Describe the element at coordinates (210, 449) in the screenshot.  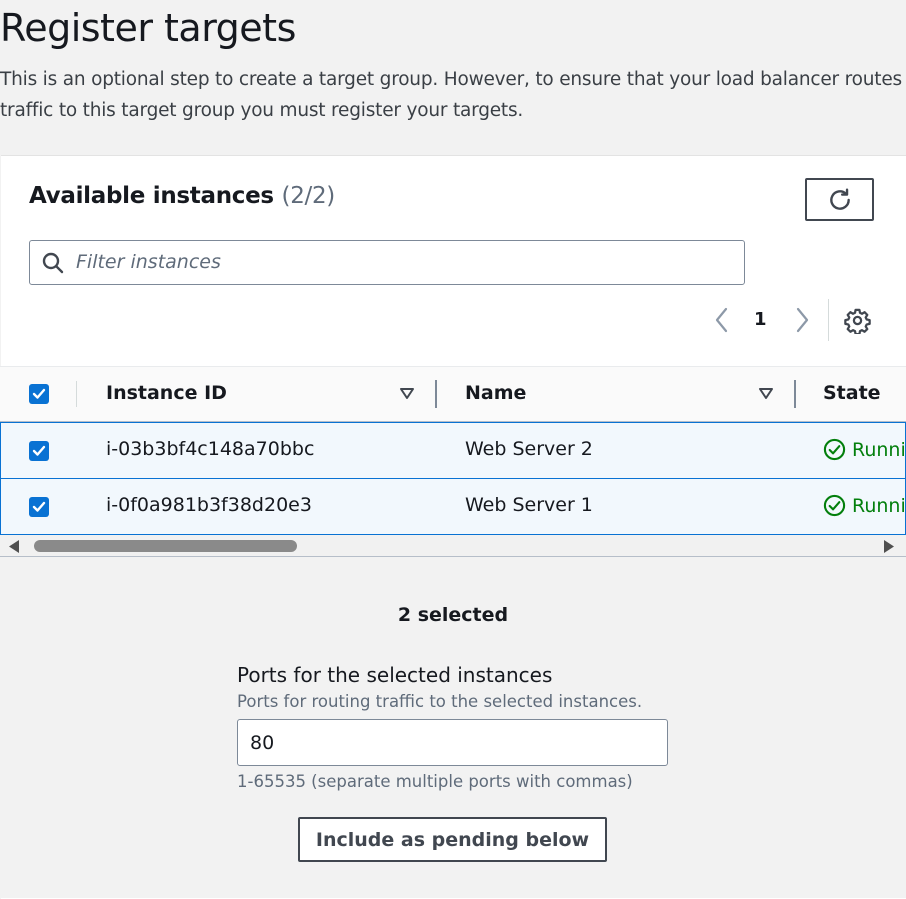
I see `instance-id-cell: i-03b3bf4c148a70bbc` at that location.